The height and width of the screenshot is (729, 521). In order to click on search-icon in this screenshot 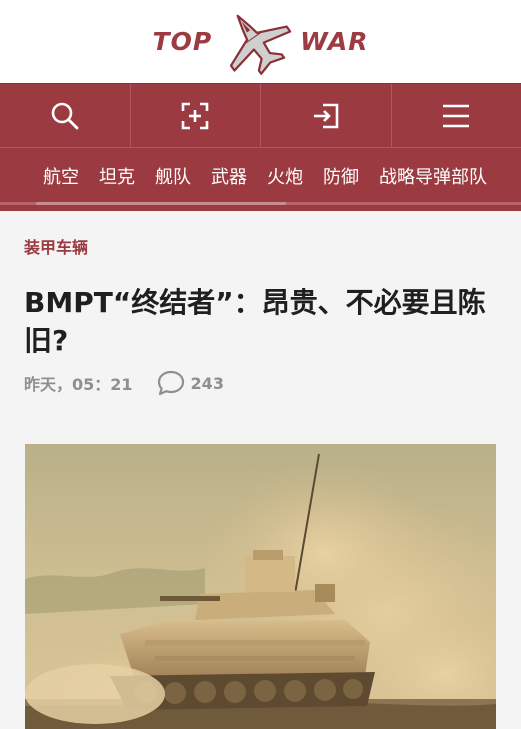, I will do `click(65, 115)`.